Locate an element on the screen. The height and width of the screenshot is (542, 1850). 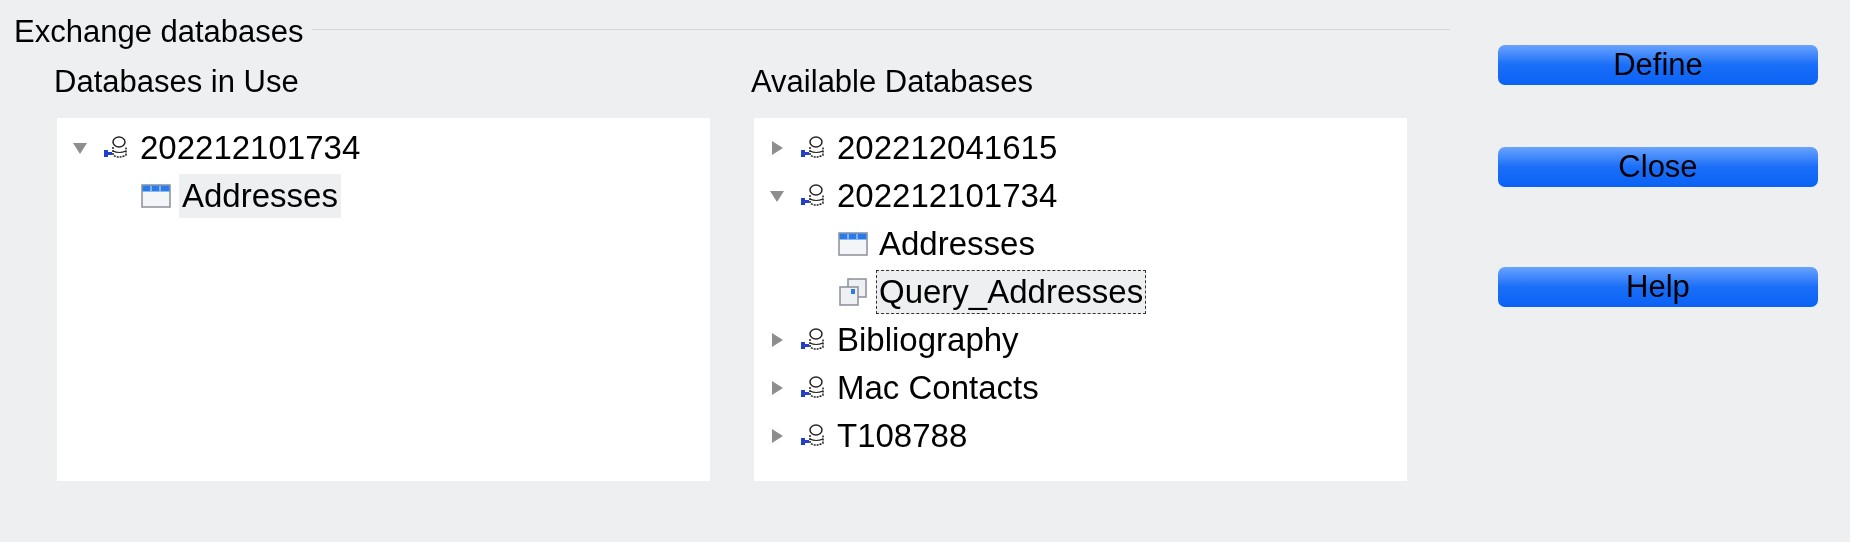
tree-item: Mac Contacts is located at coordinates (938, 388).